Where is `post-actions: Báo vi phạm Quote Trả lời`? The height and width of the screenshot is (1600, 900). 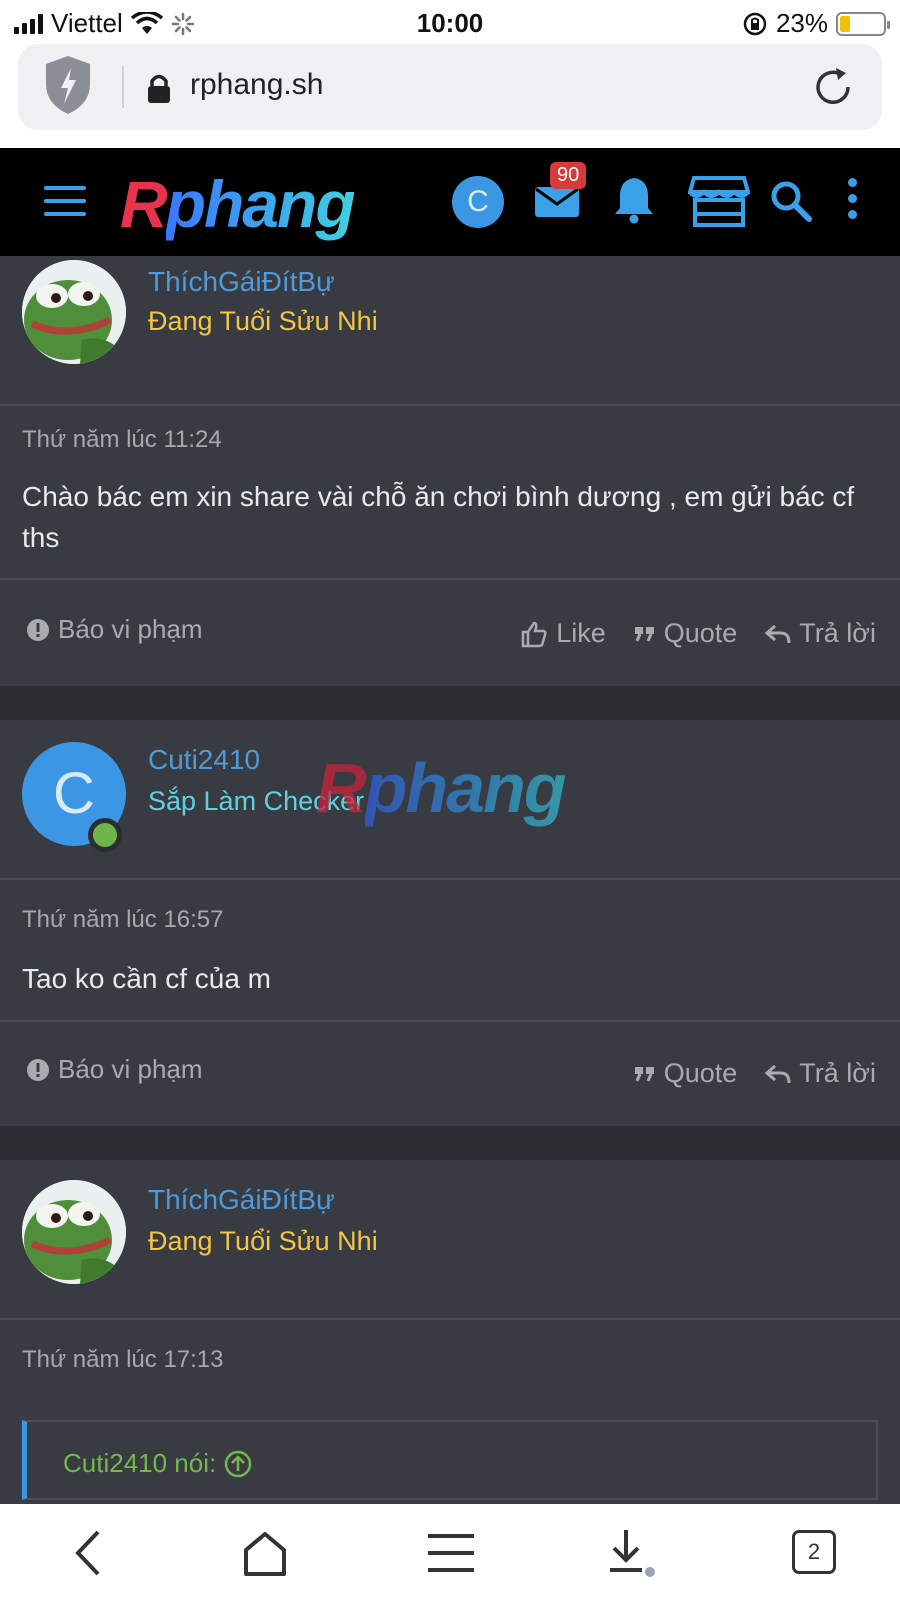
post-actions: Báo vi phạm Quote Trả lời is located at coordinates (450, 1072).